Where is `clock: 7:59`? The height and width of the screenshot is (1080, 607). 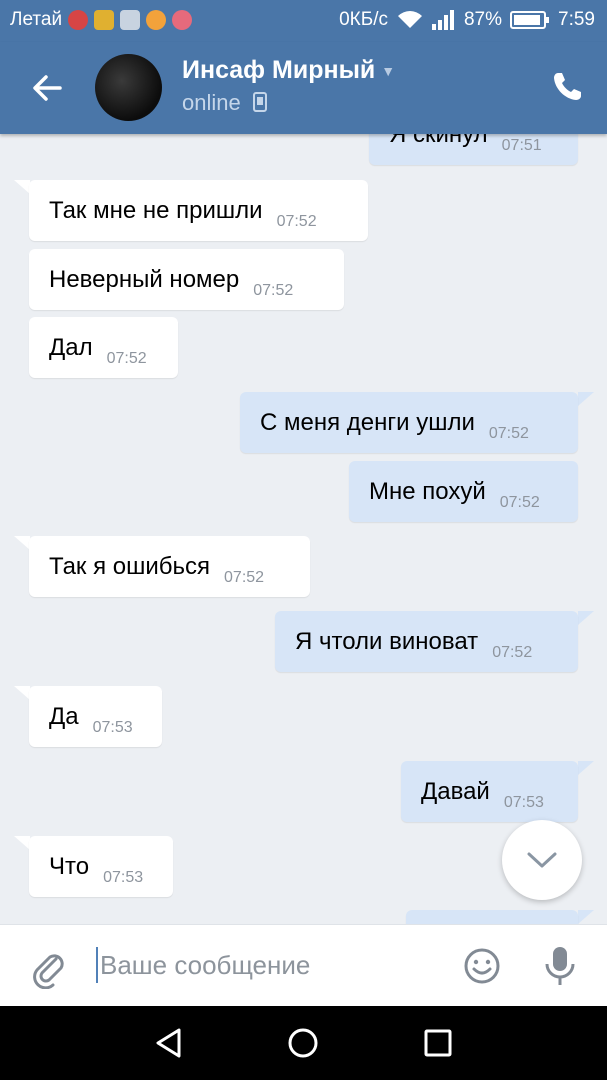 clock: 7:59 is located at coordinates (576, 19).